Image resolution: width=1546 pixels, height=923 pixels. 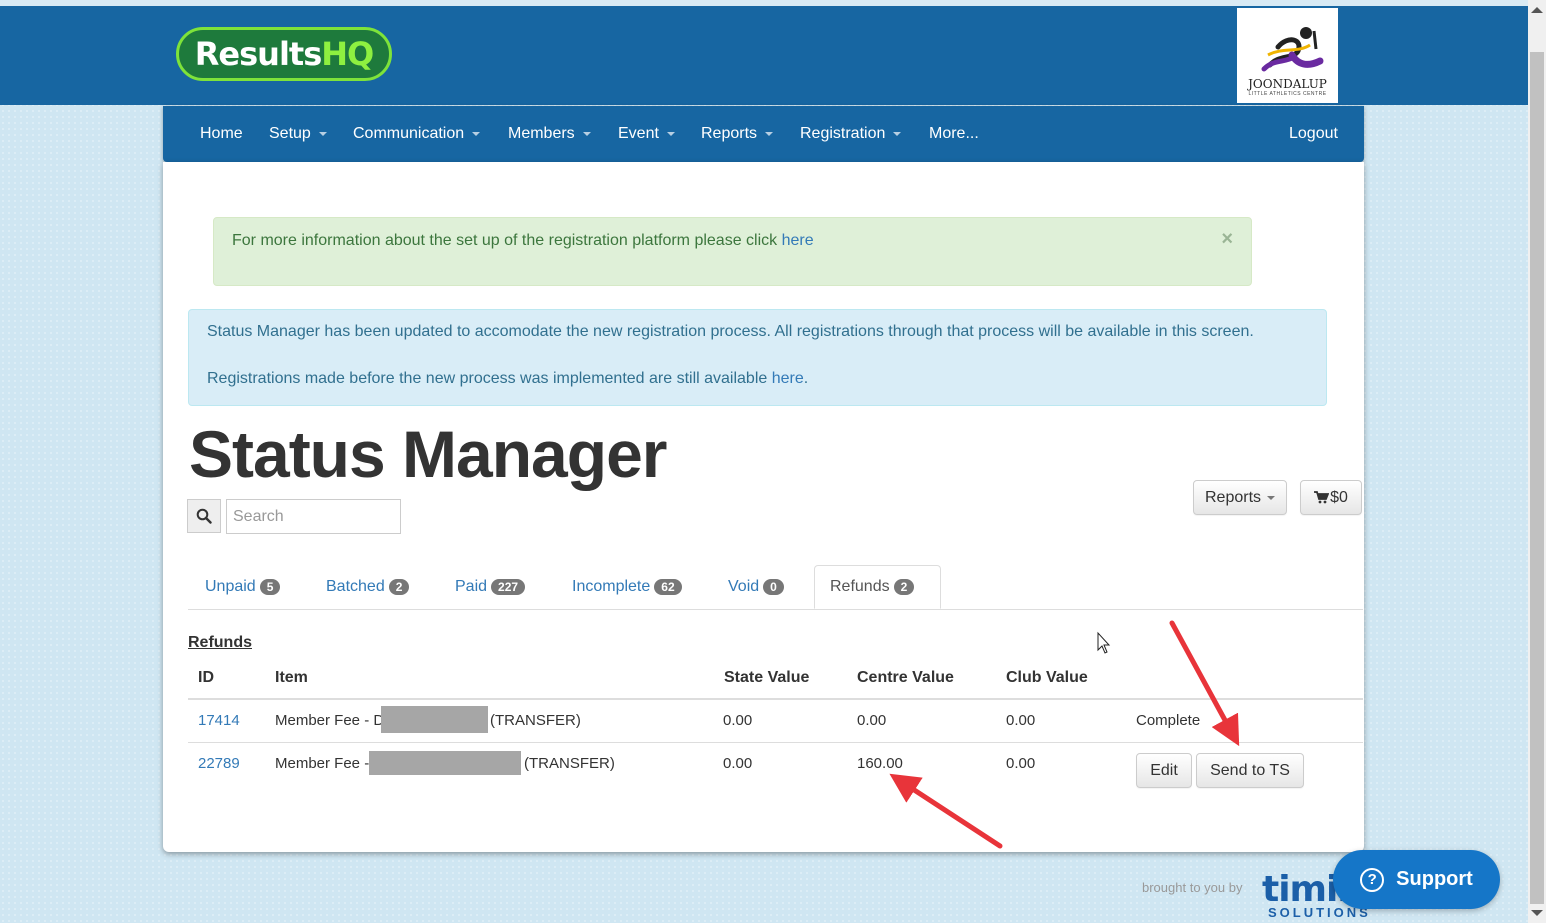 What do you see at coordinates (775, 742) in the screenshot?
I see `row-divider` at bounding box center [775, 742].